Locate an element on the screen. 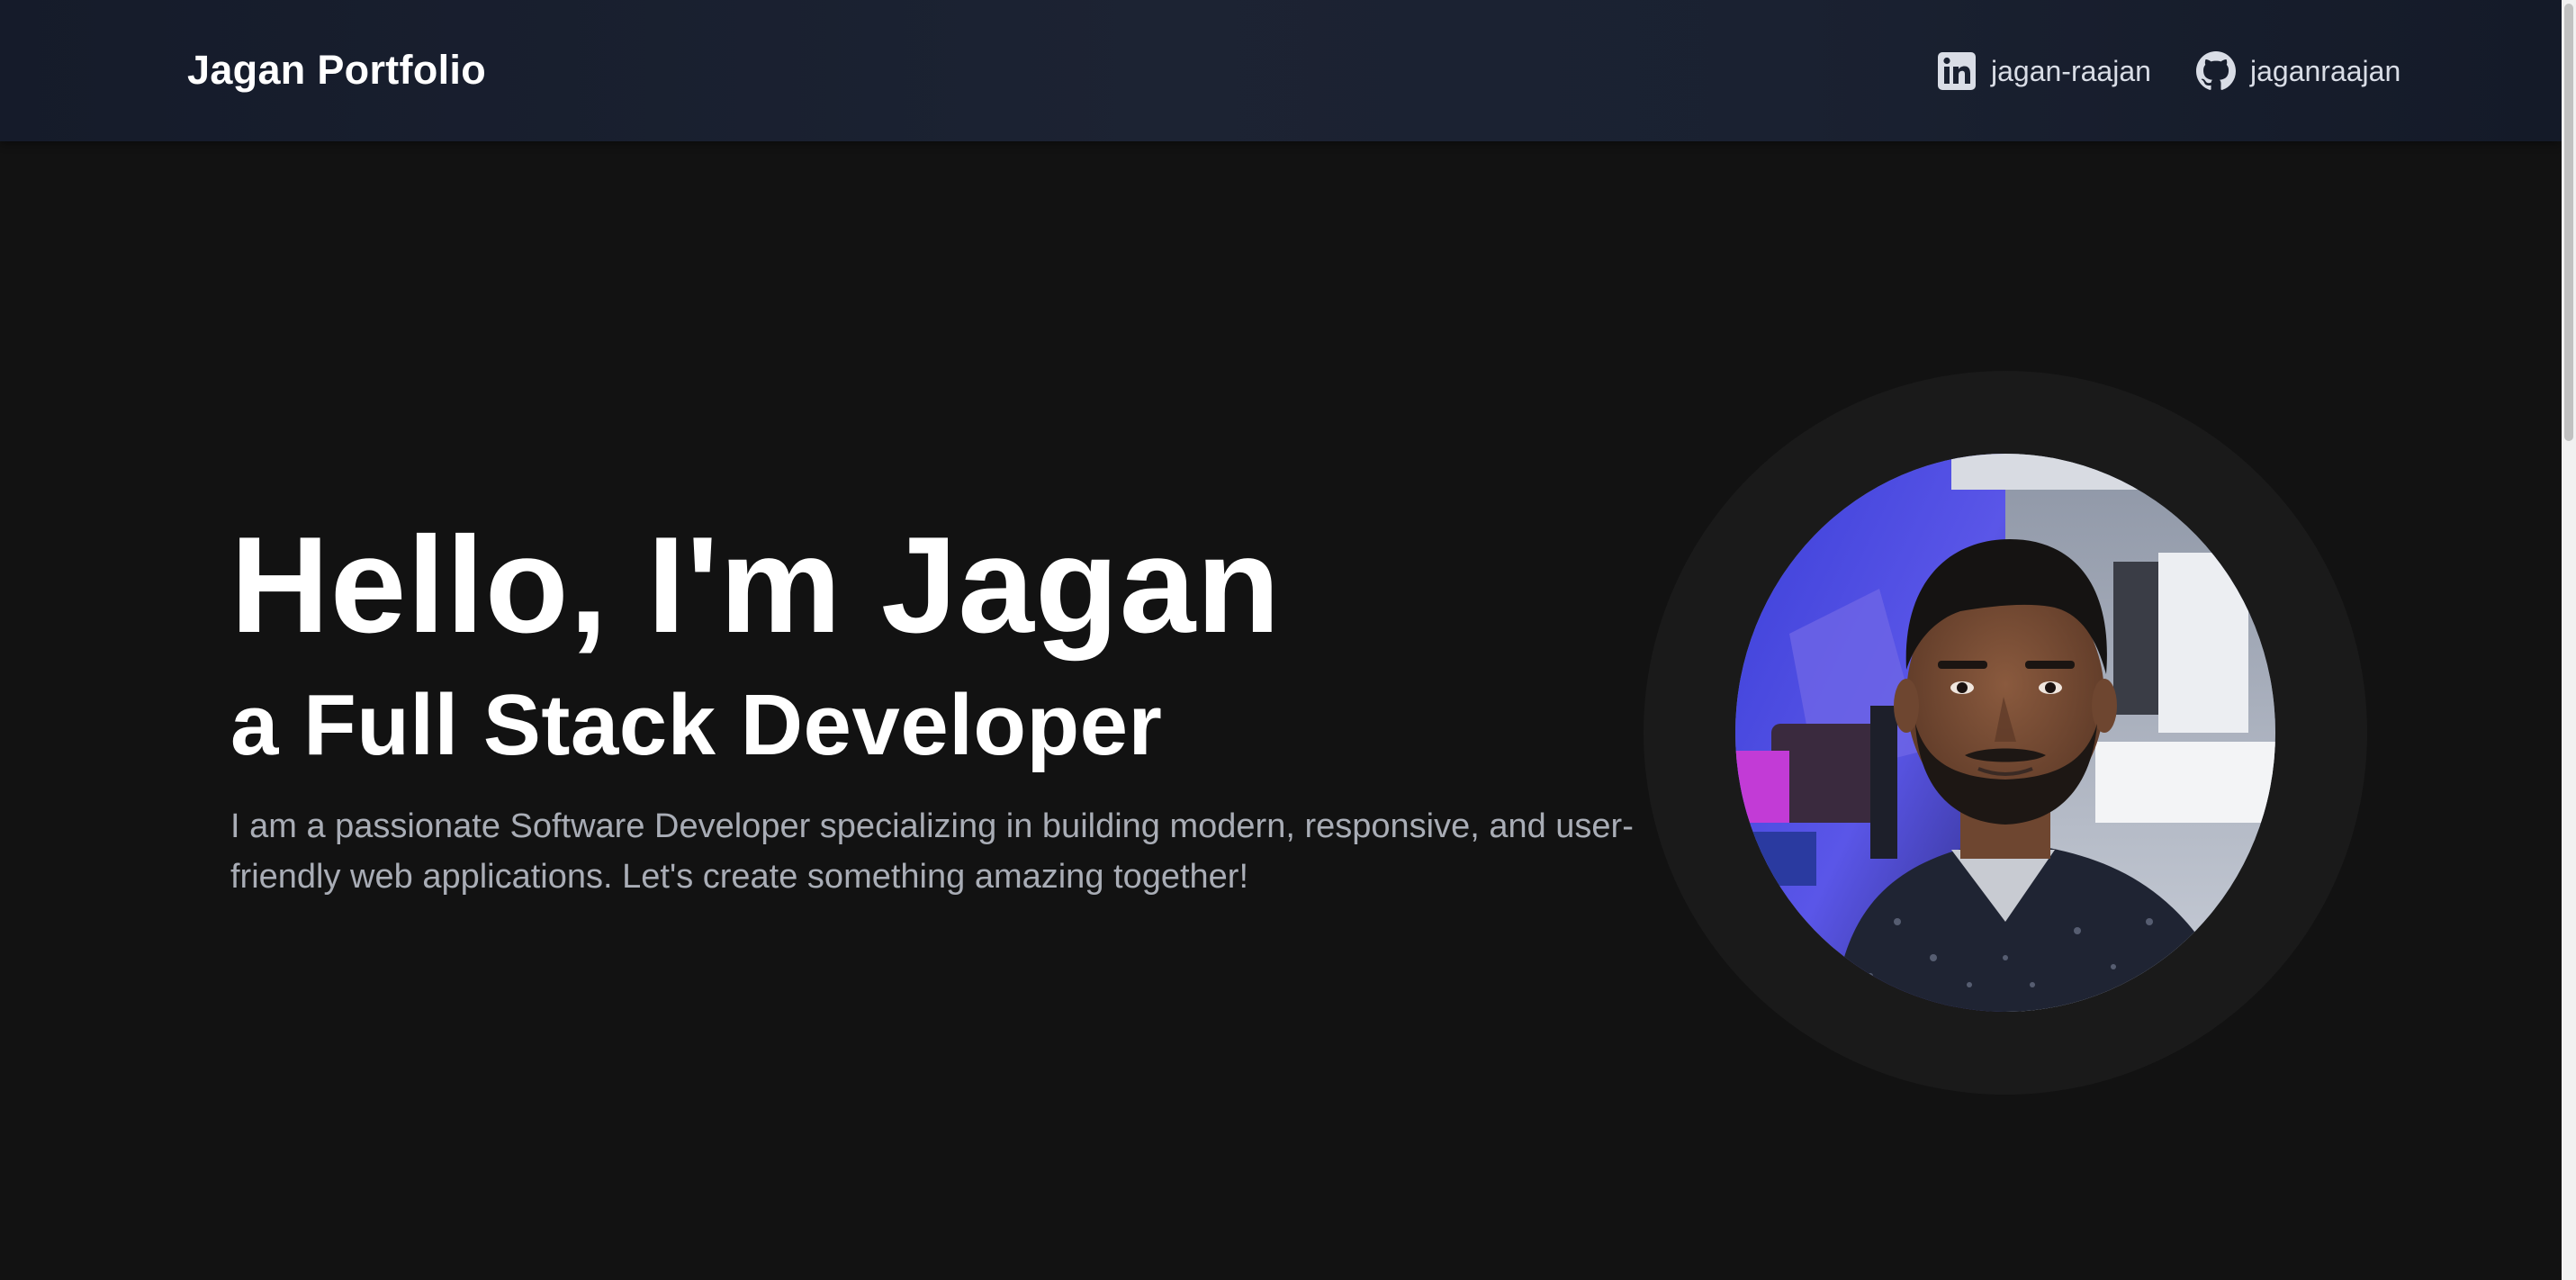 The image size is (2576, 1280). linkedin-icon is located at coordinates (1957, 71).